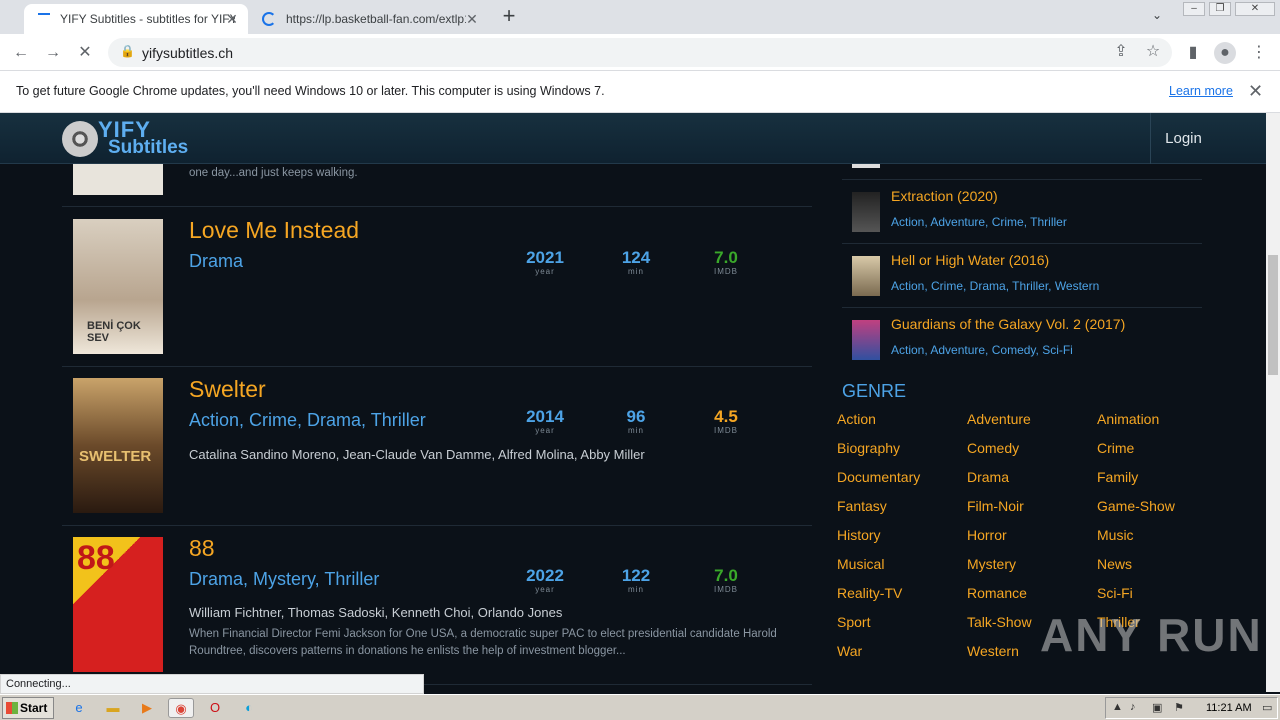 This screenshot has width=1280, height=720. I want to click on profile-avatar-icon: ●, so click(1225, 53).